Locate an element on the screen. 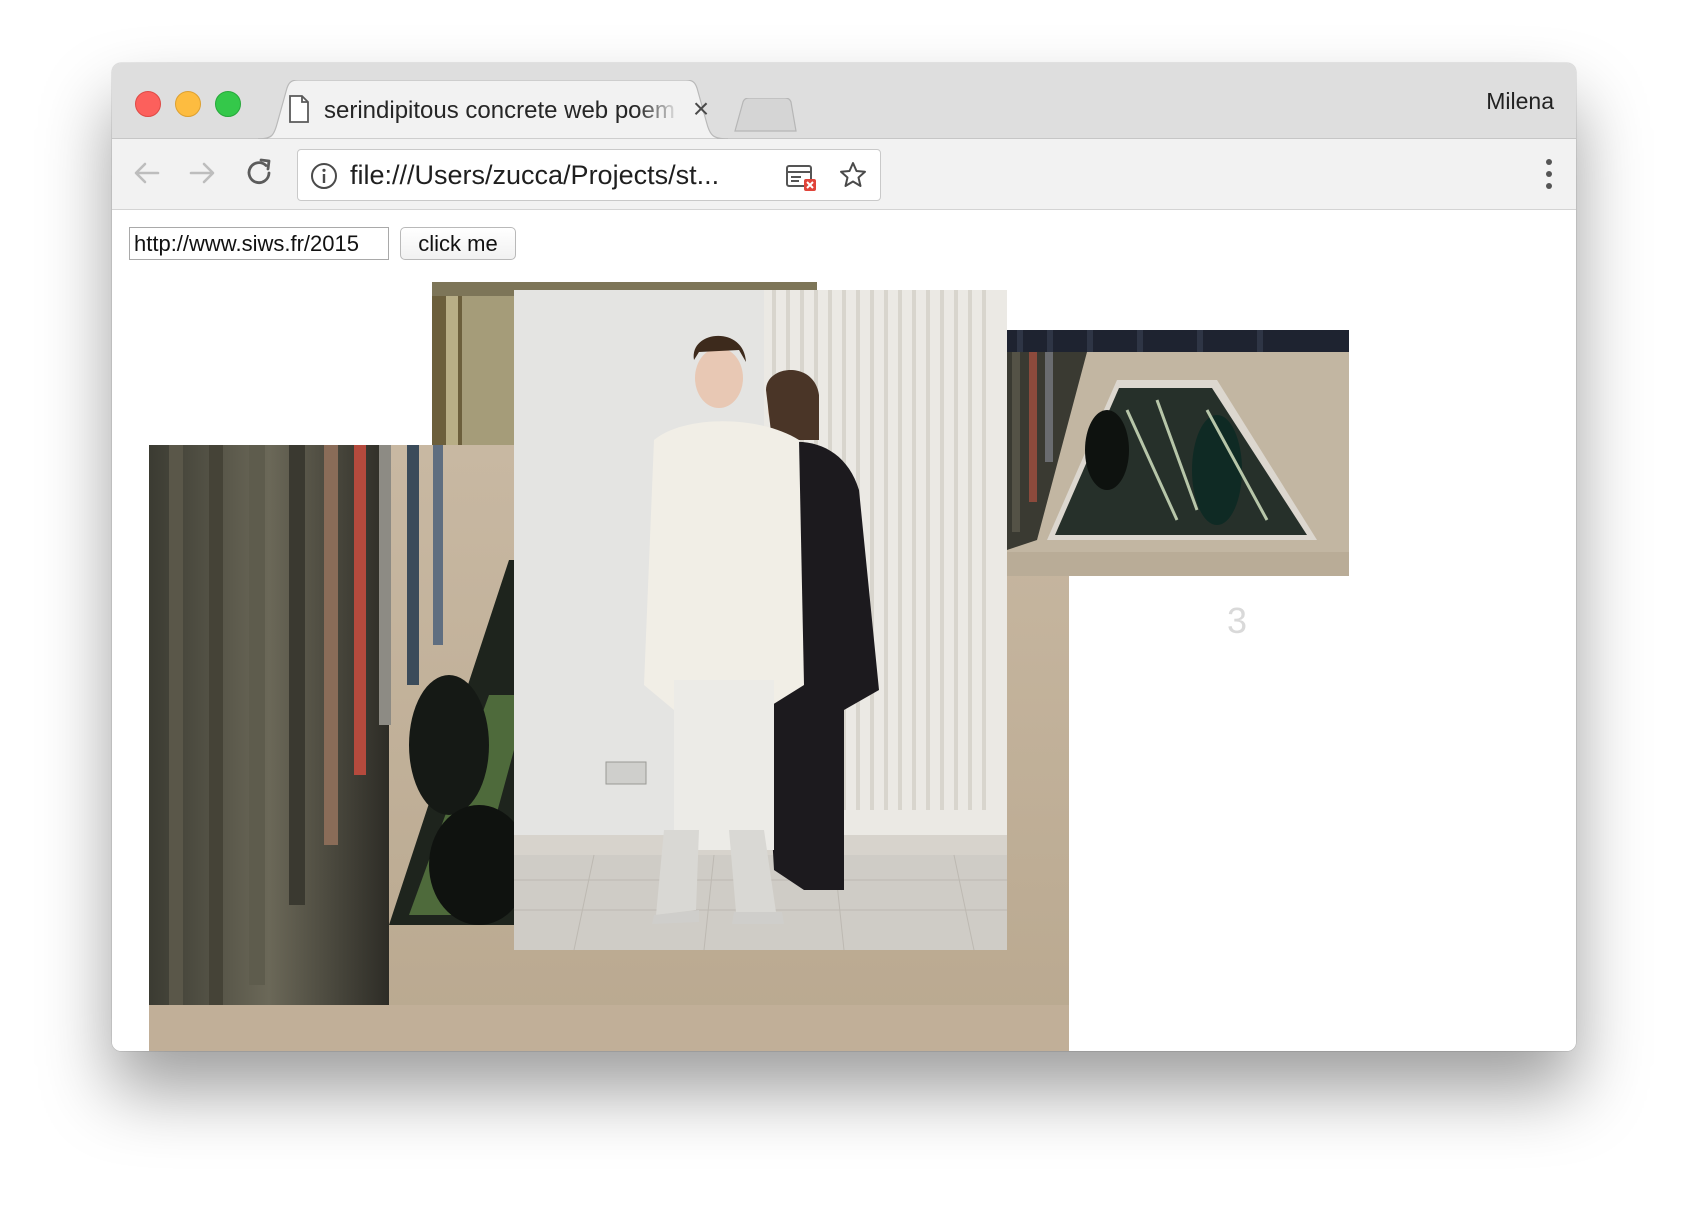 This screenshot has height=1208, width=1682. url-input: http://www.siws.fr/2015 is located at coordinates (259, 243).